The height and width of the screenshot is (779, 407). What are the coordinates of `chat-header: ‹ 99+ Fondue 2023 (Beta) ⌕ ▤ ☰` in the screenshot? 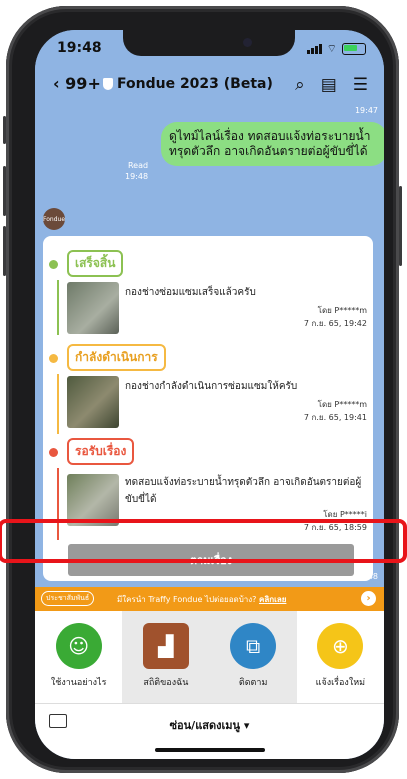 It's located at (209, 86).